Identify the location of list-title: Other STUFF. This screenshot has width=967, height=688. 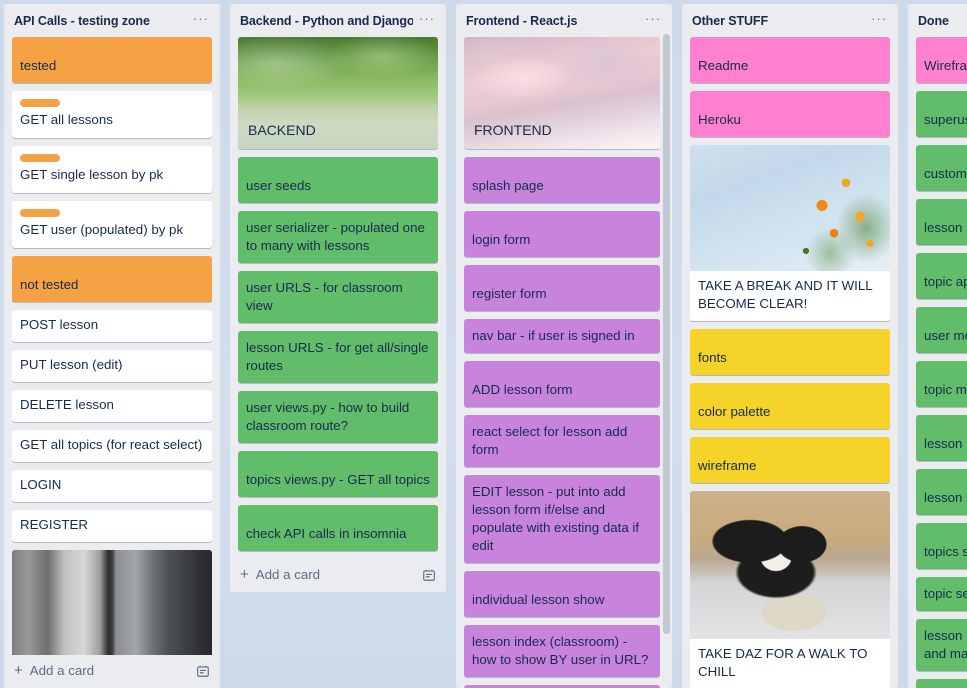
(730, 21).